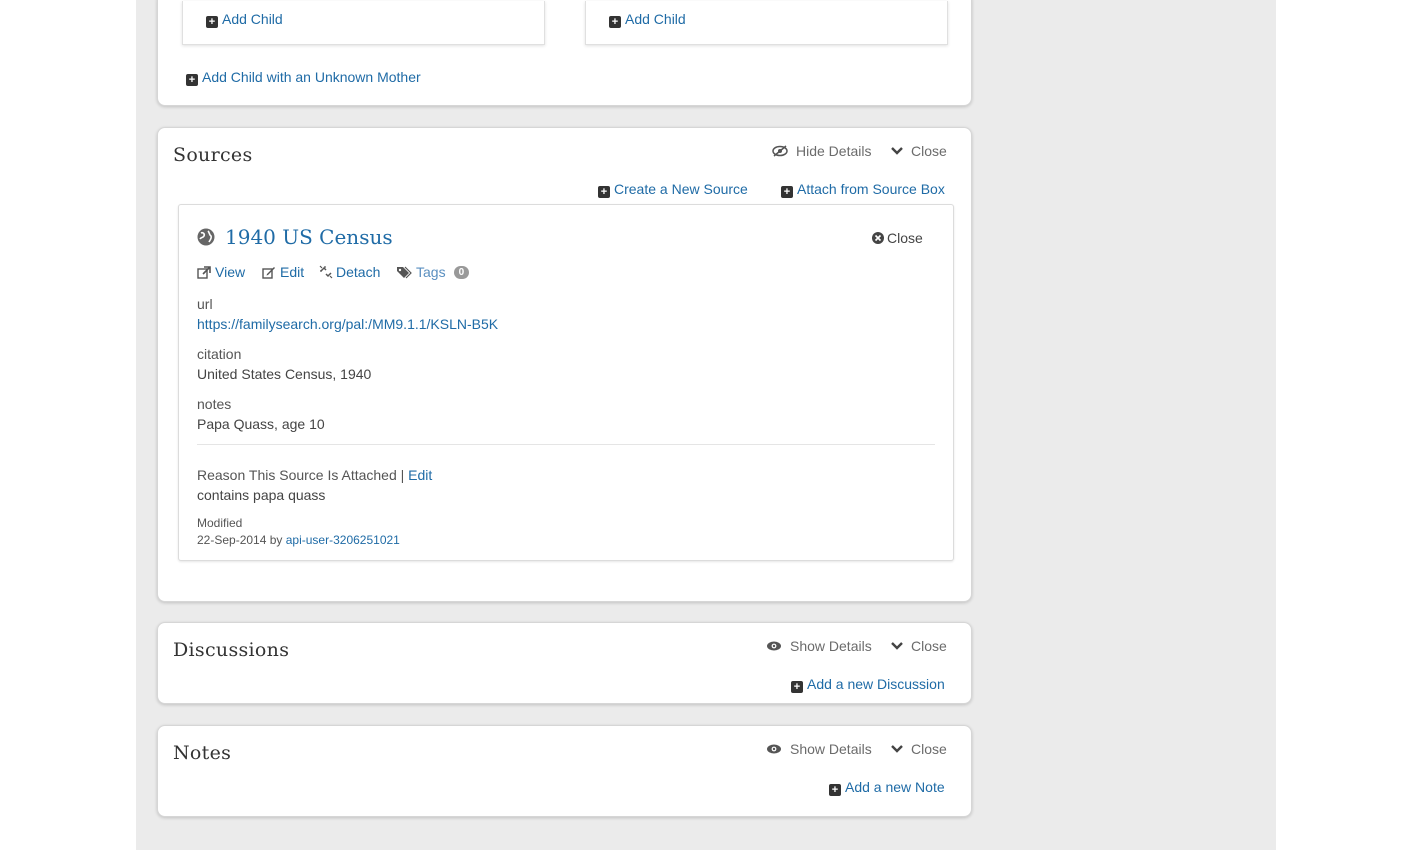 The image size is (1412, 850). What do you see at coordinates (214, 404) in the screenshot?
I see `notes-label: notes` at bounding box center [214, 404].